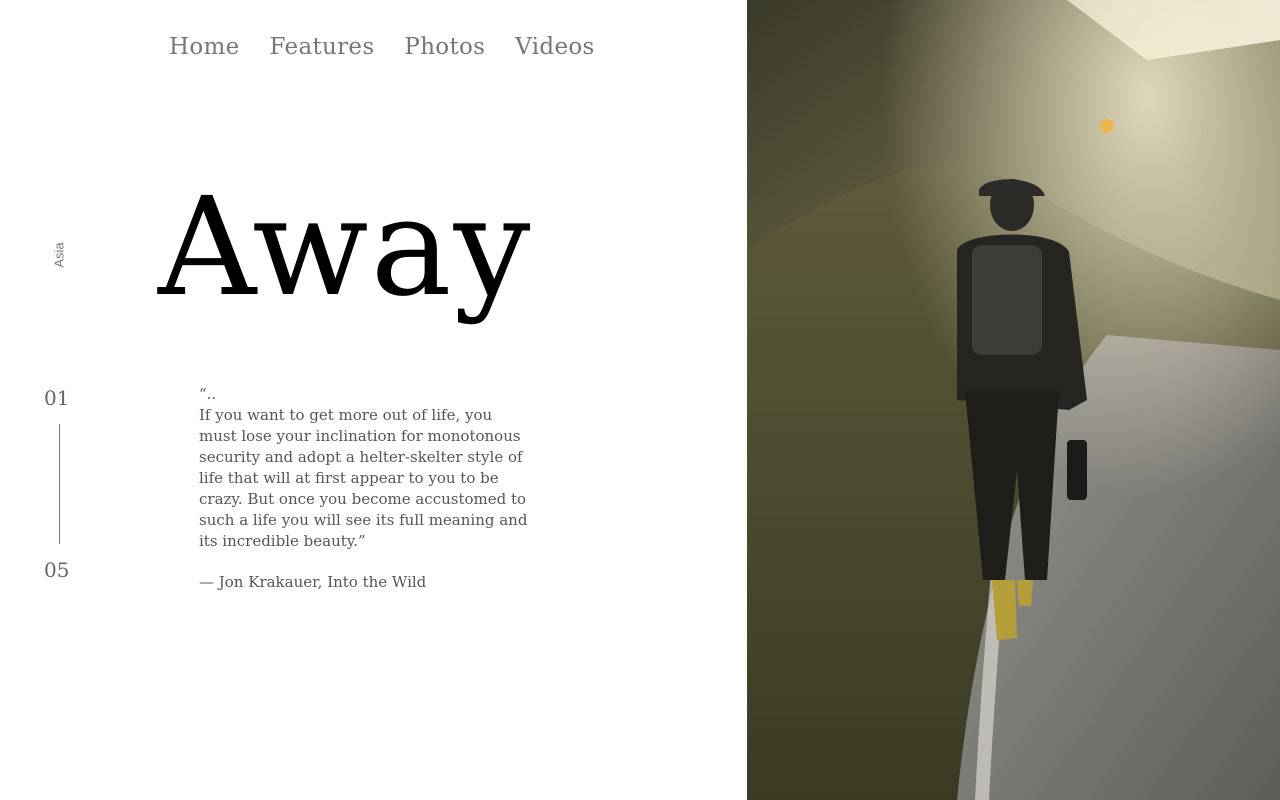 This screenshot has height=800, width=1280. I want to click on nav-photos-link: Photos, so click(444, 47).